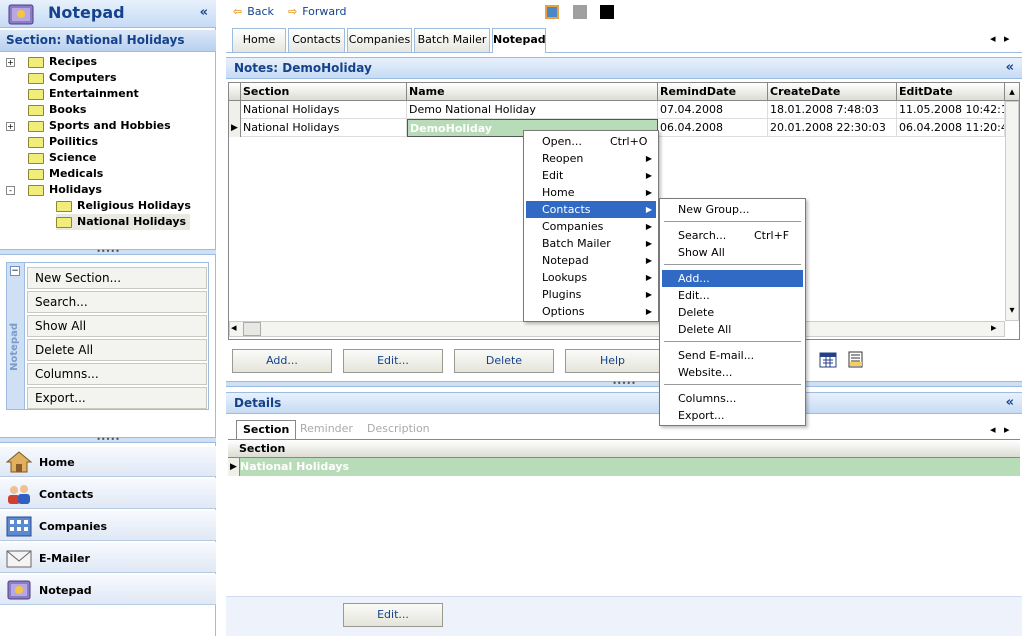  What do you see at coordinates (732, 312) in the screenshot?
I see `submenu-item-delete: Delete` at bounding box center [732, 312].